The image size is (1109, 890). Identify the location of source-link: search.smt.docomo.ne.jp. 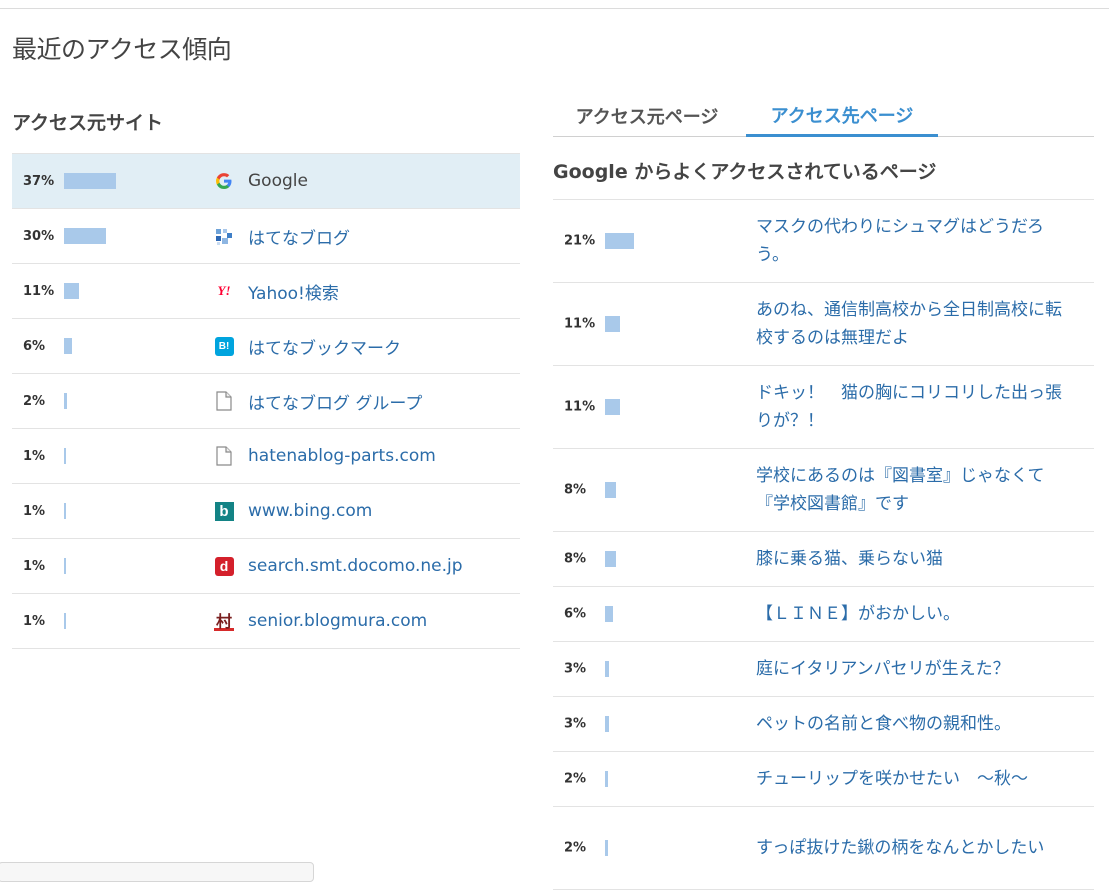
(355, 566).